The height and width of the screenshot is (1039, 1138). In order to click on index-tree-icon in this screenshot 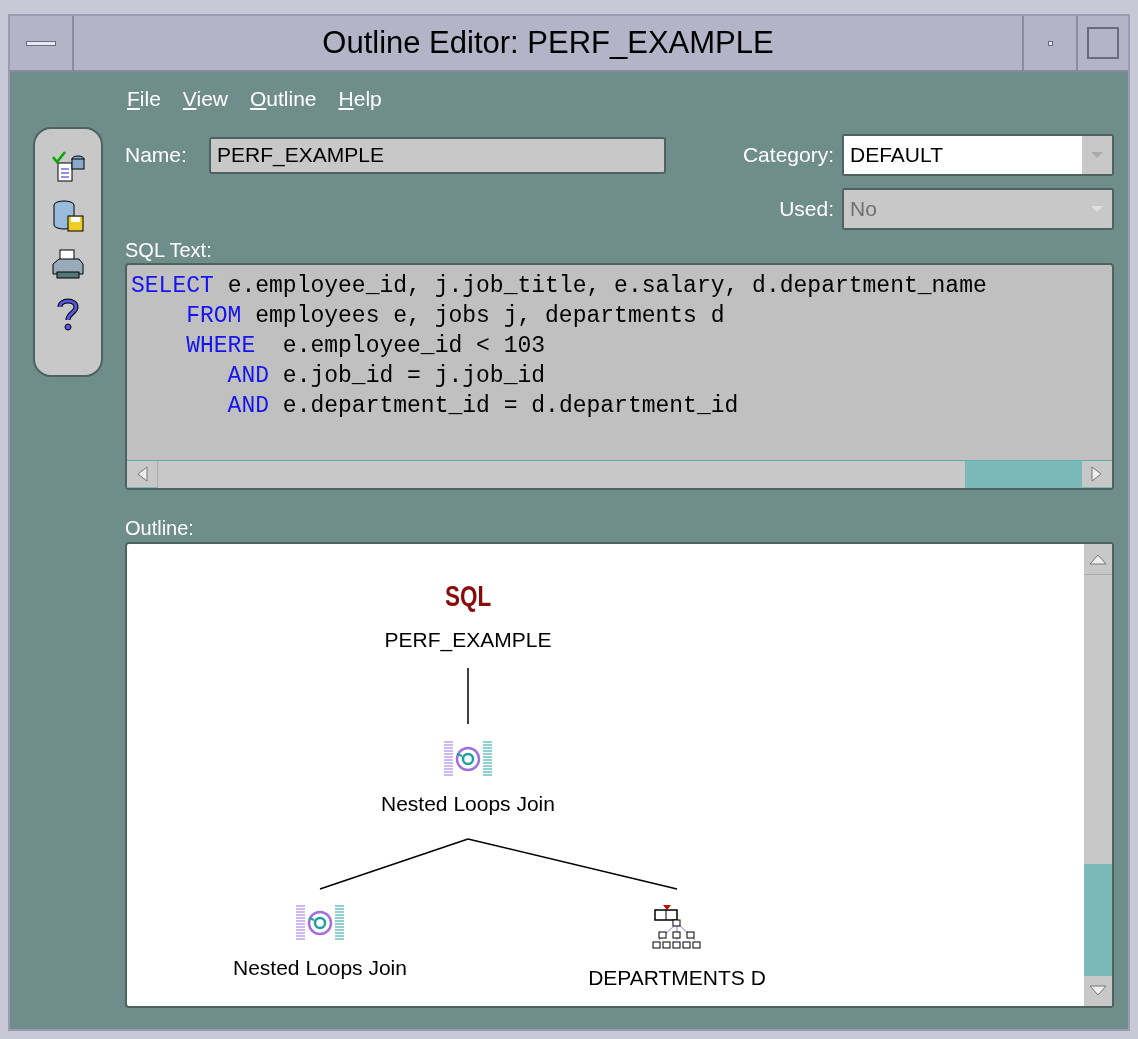, I will do `click(677, 927)`.